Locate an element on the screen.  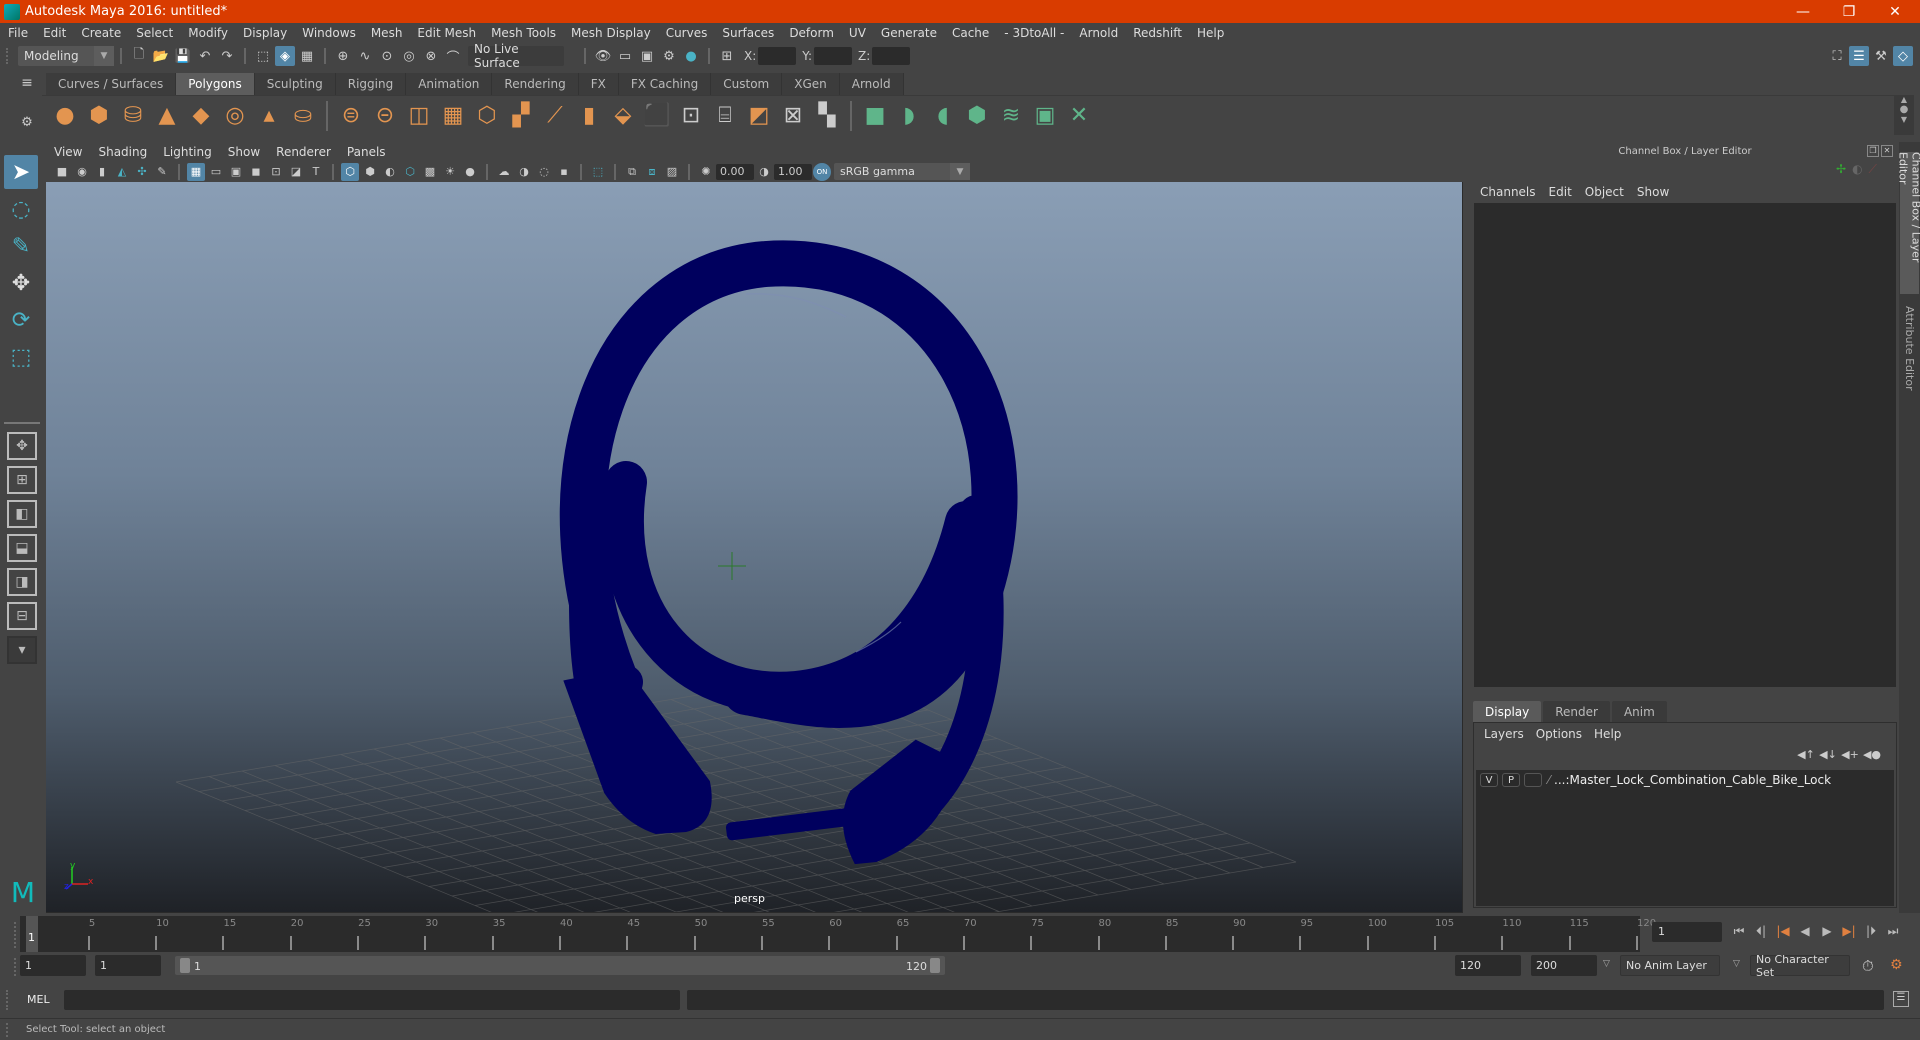
cb-menu-object: Object is located at coordinates (1606, 192).